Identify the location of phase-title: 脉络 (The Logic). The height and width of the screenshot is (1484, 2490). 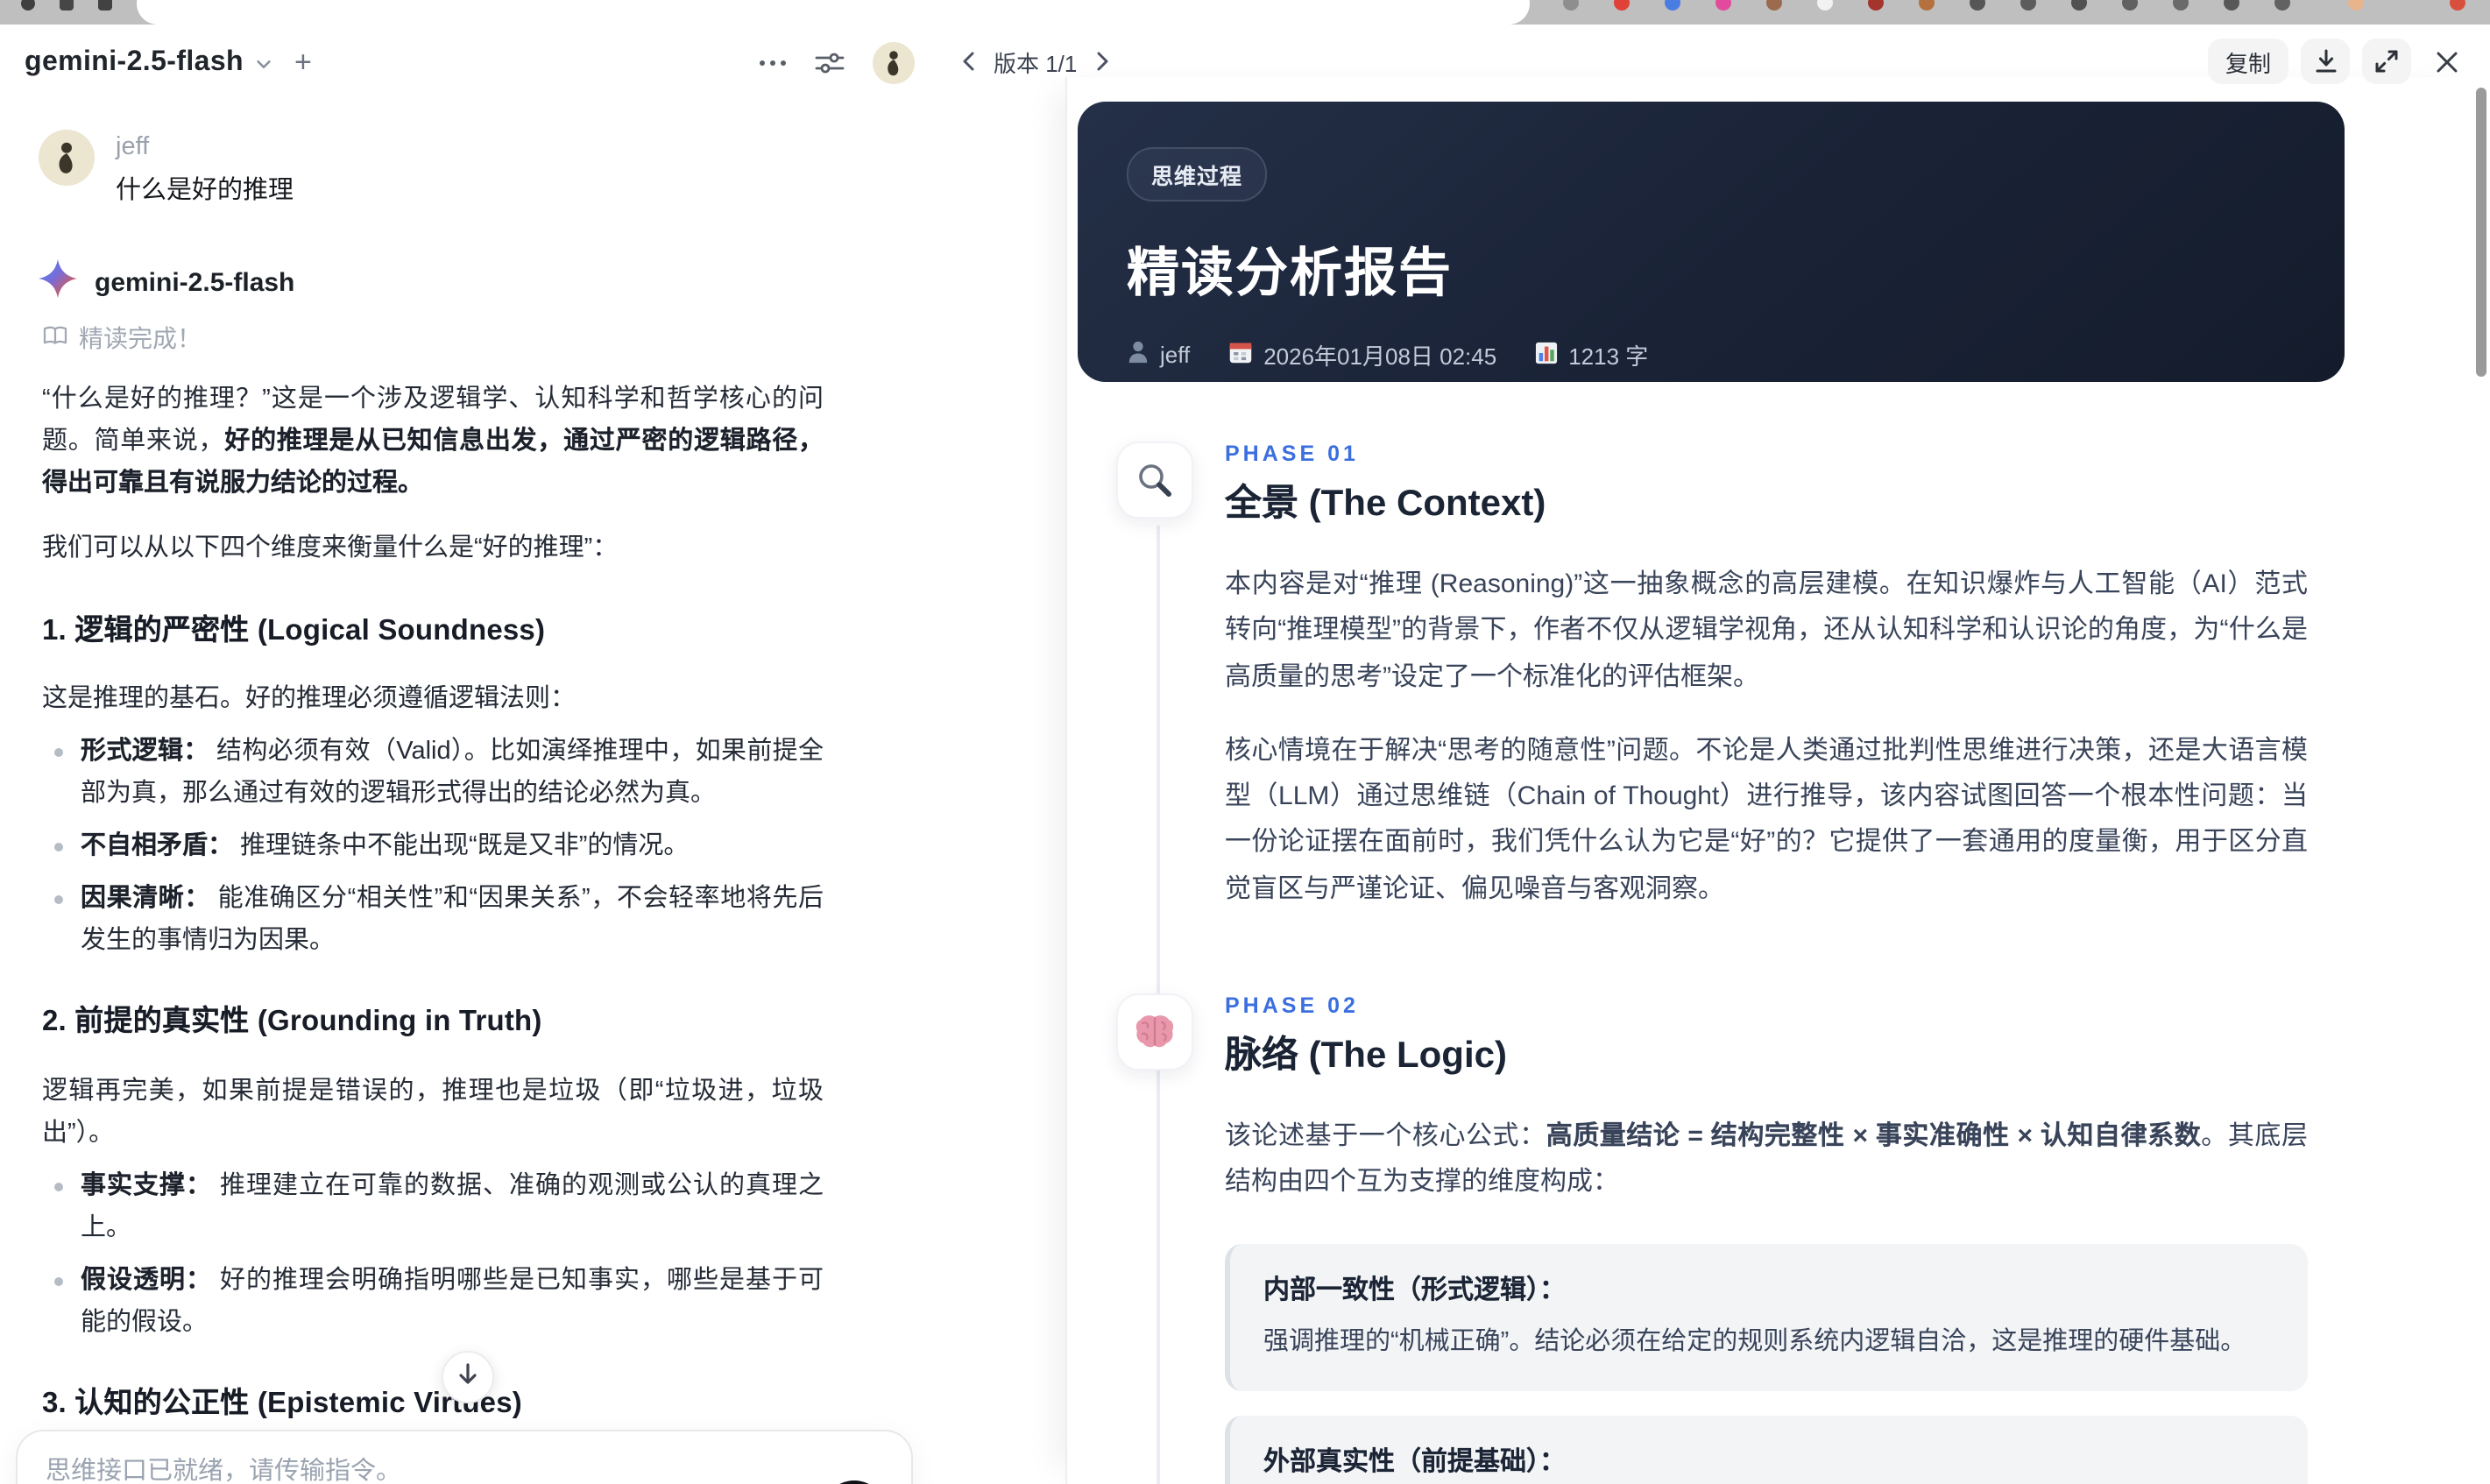
(1366, 1055).